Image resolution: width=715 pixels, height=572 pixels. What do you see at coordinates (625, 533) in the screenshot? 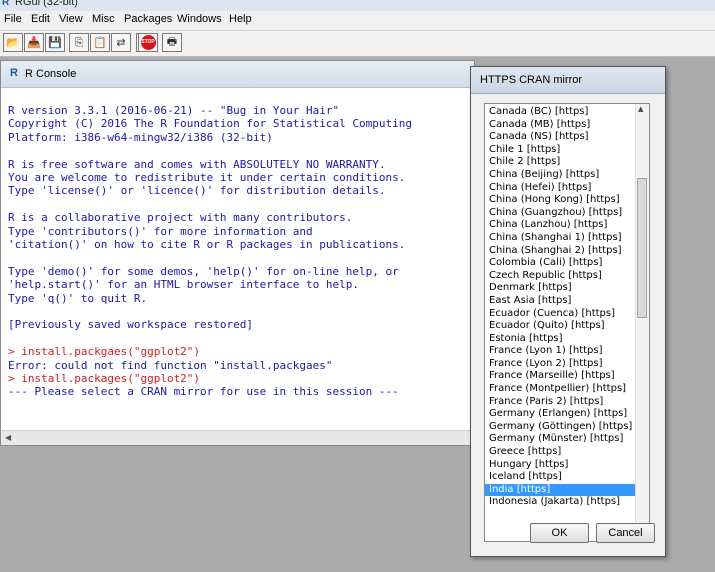
I see `cancel-button: Cancel` at bounding box center [625, 533].